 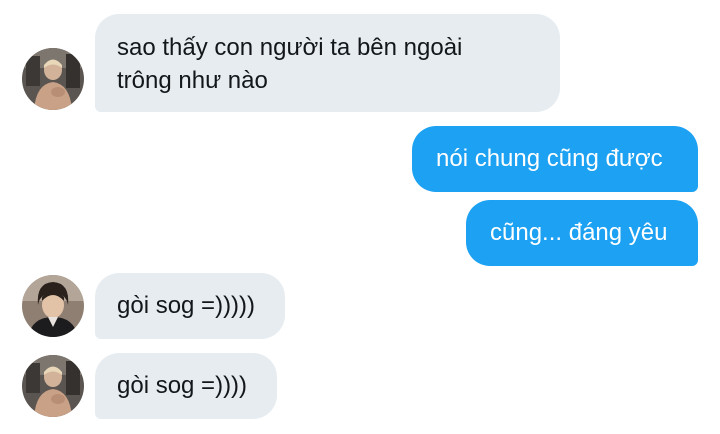 What do you see at coordinates (186, 305) in the screenshot?
I see `message-text: gòi sog =)))))` at bounding box center [186, 305].